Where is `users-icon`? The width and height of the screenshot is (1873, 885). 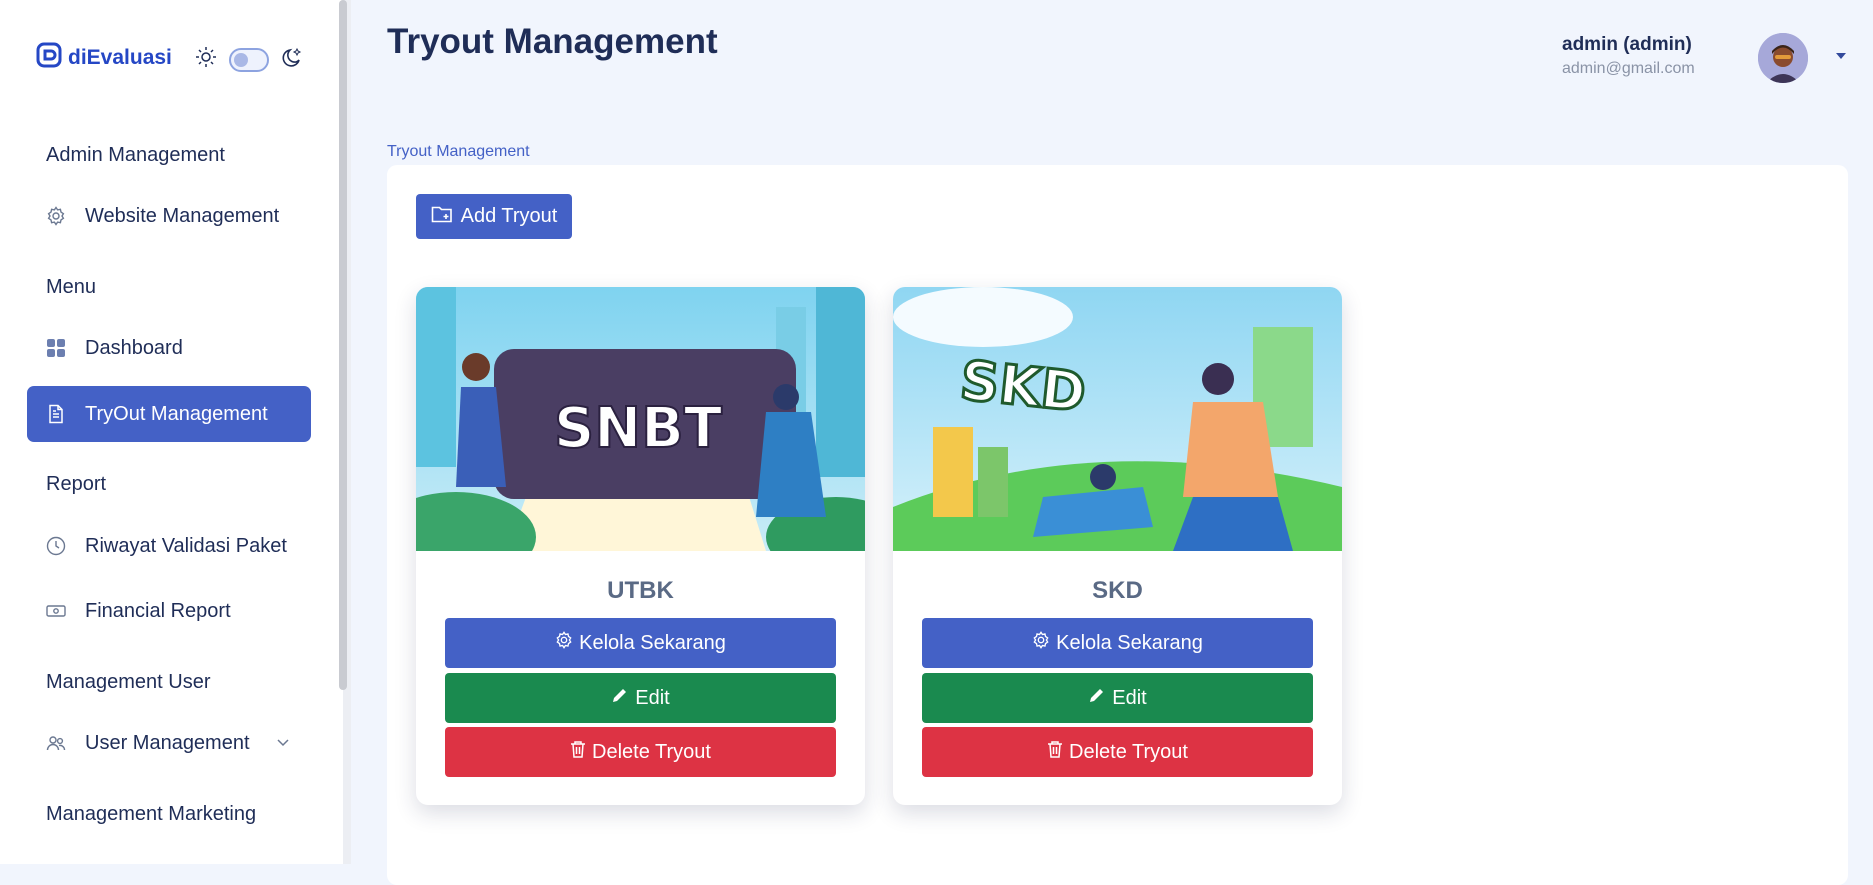 users-icon is located at coordinates (56, 743).